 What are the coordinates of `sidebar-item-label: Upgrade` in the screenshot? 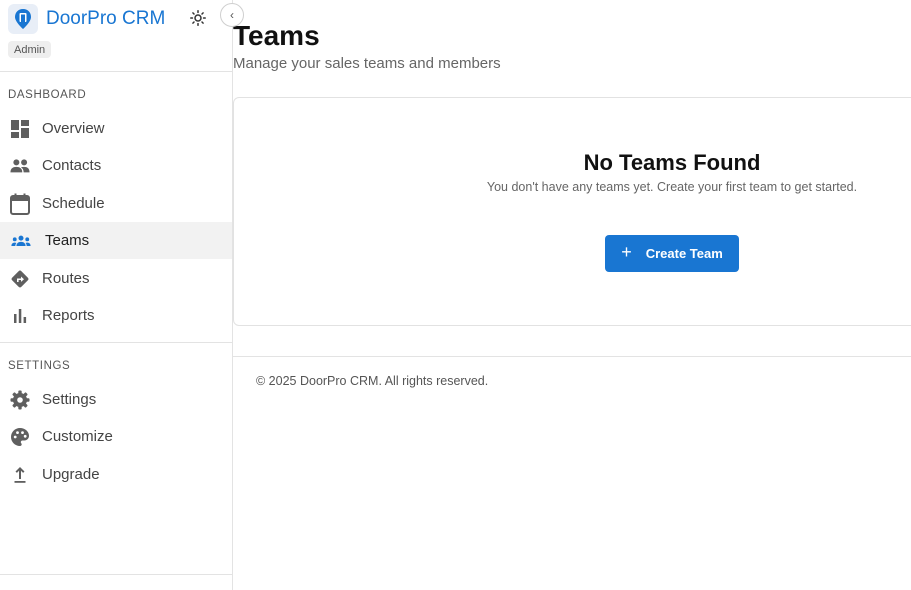 It's located at (71, 474).